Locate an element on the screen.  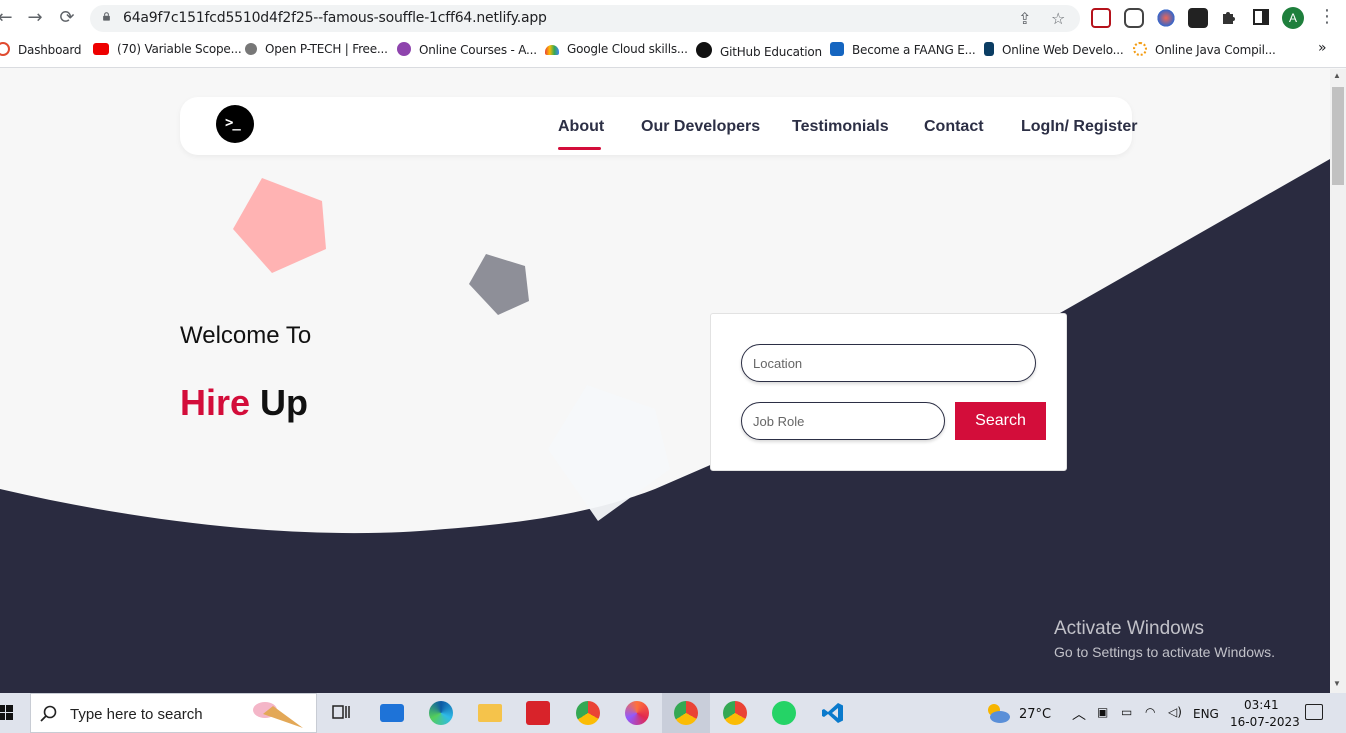
mail-icon is located at coordinates (392, 713).